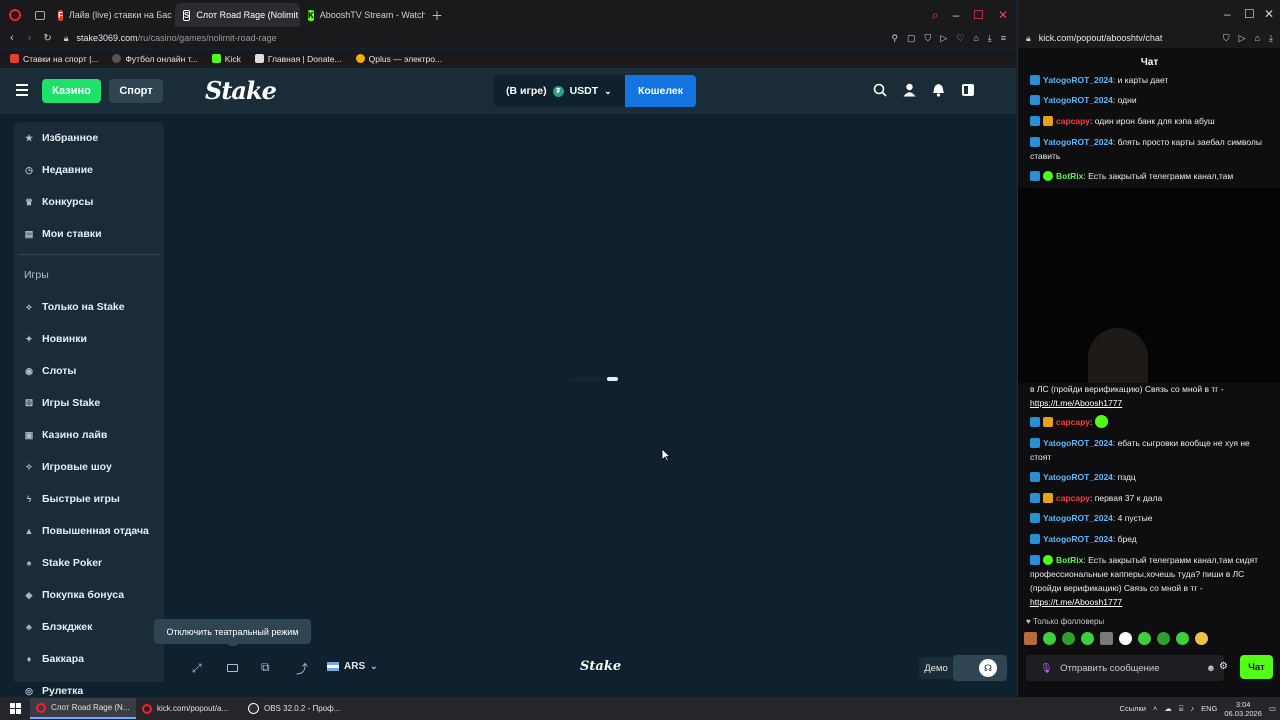 This screenshot has width=1280, height=720. What do you see at coordinates (226, 59) in the screenshot?
I see `bookmark-3: Kick` at bounding box center [226, 59].